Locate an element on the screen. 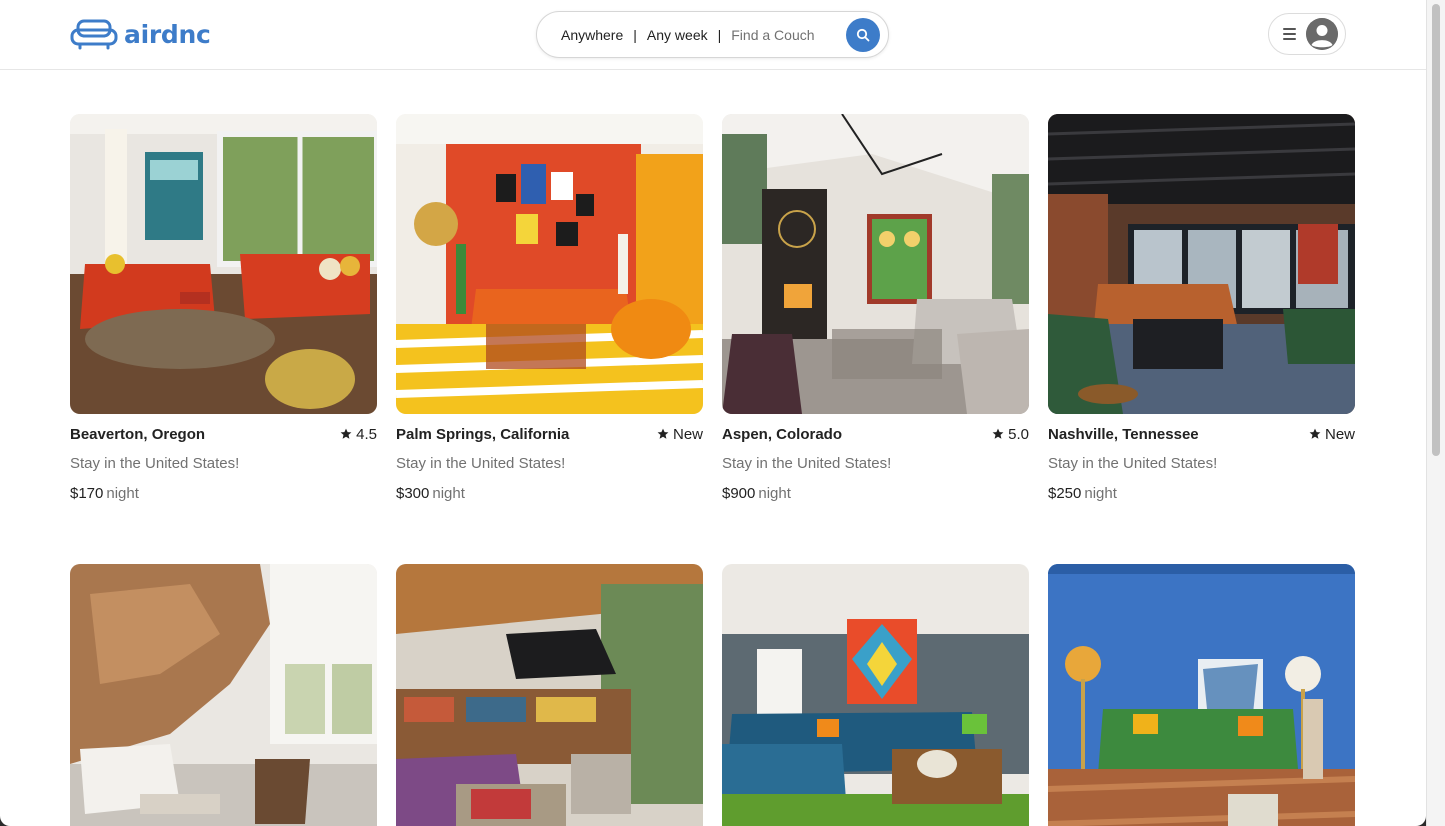 This screenshot has height=826, width=1445. search-button is located at coordinates (863, 35).